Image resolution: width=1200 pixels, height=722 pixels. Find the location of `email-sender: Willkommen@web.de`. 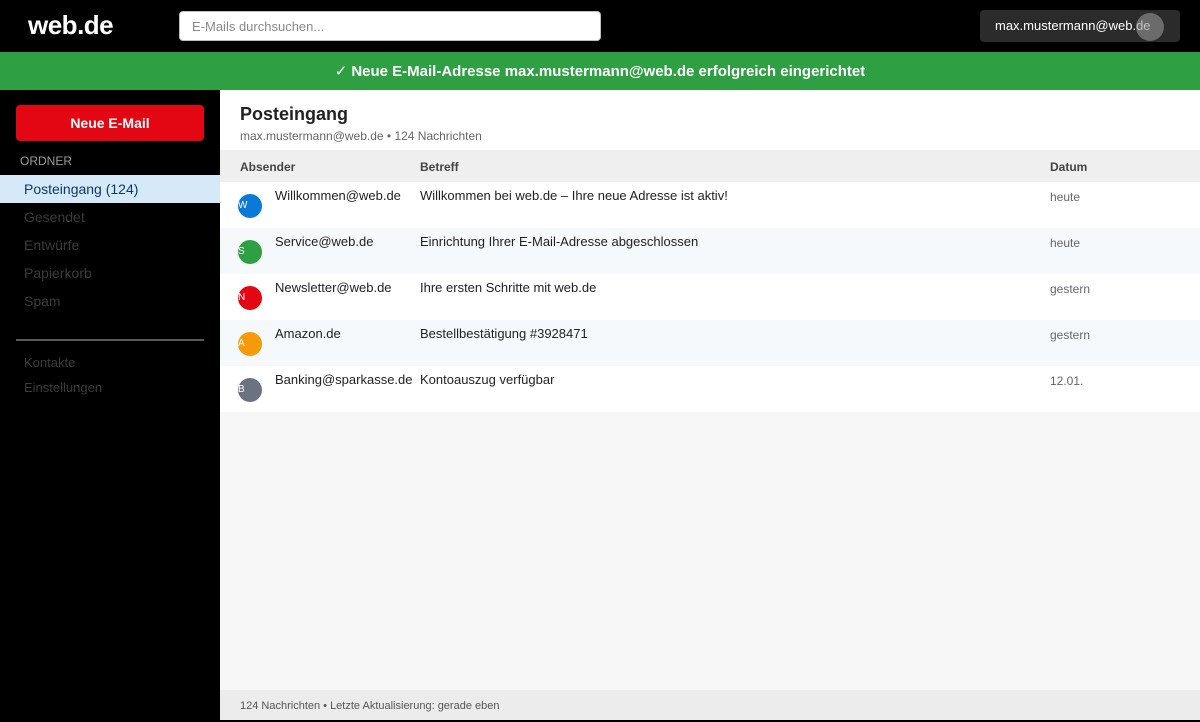

email-sender: Willkommen@web.de is located at coordinates (338, 195).